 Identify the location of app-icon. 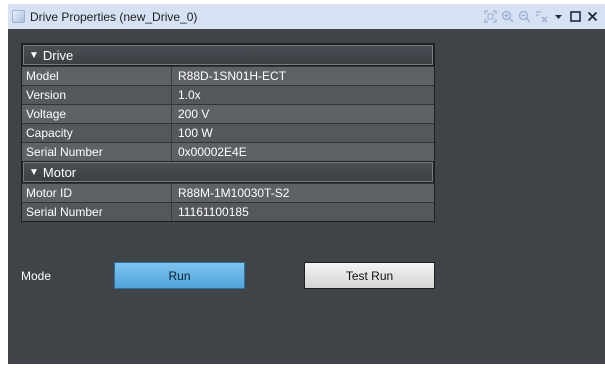
(18, 16).